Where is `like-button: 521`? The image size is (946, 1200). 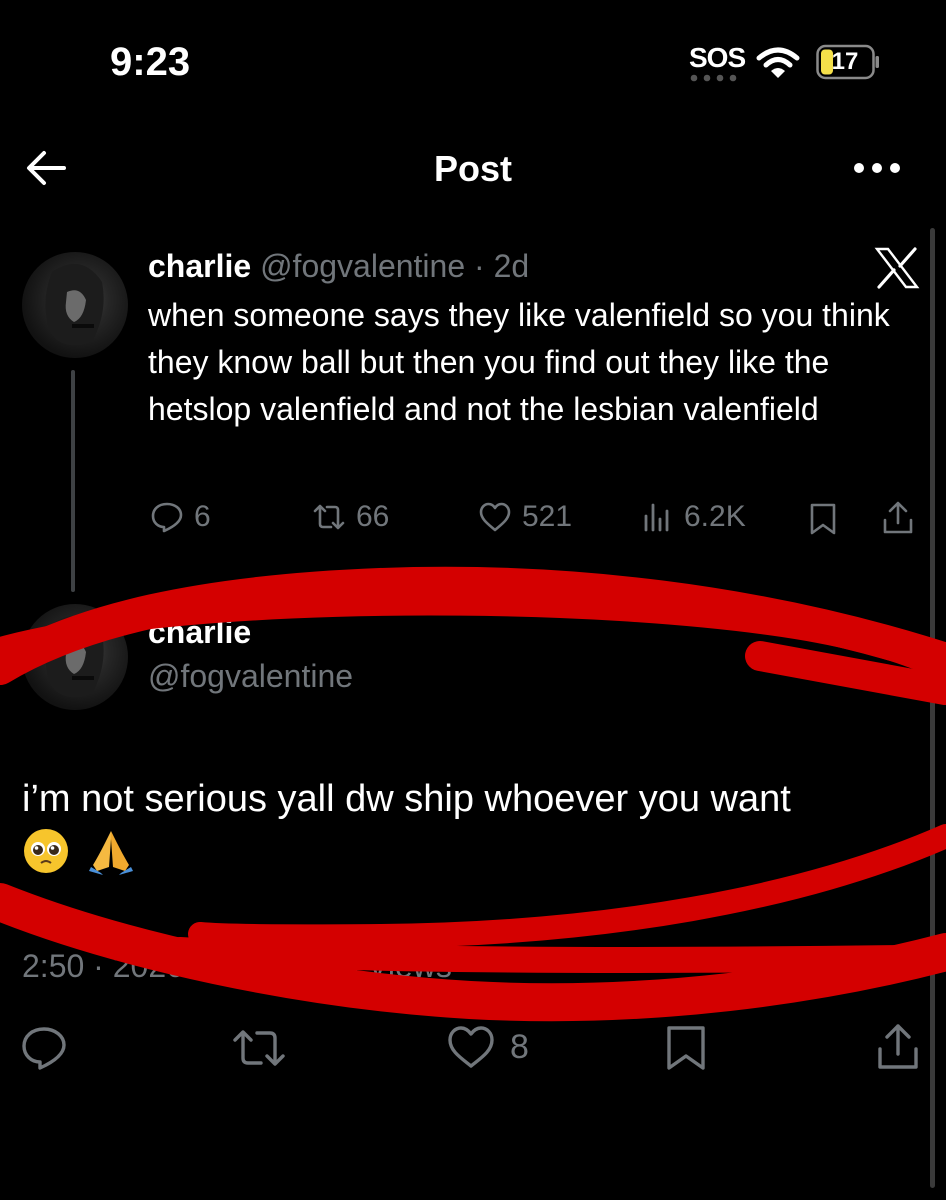 like-button: 521 is located at coordinates (525, 517).